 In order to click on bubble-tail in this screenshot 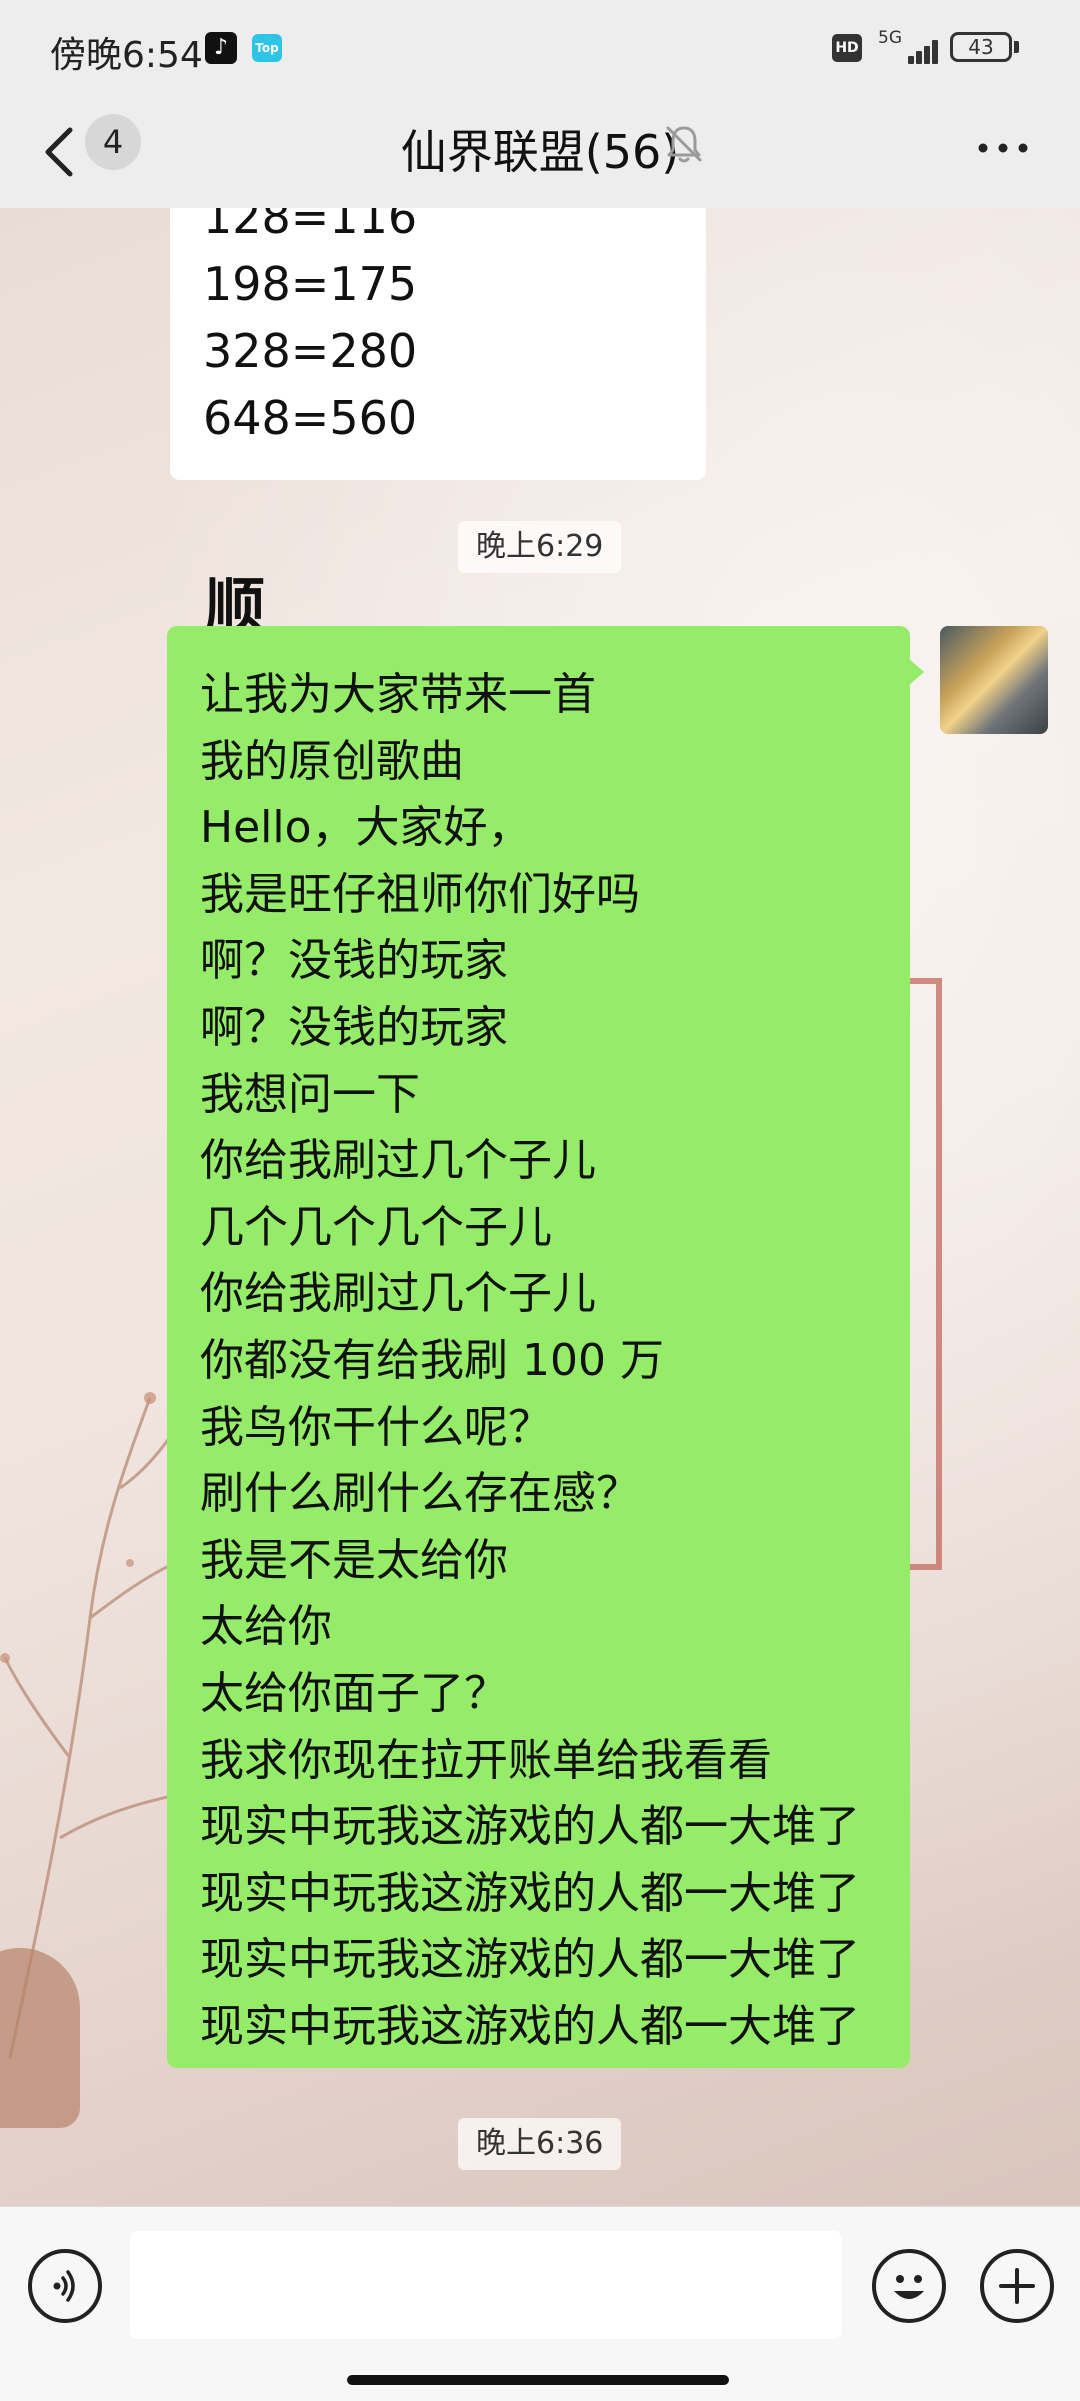, I will do `click(916, 672)`.